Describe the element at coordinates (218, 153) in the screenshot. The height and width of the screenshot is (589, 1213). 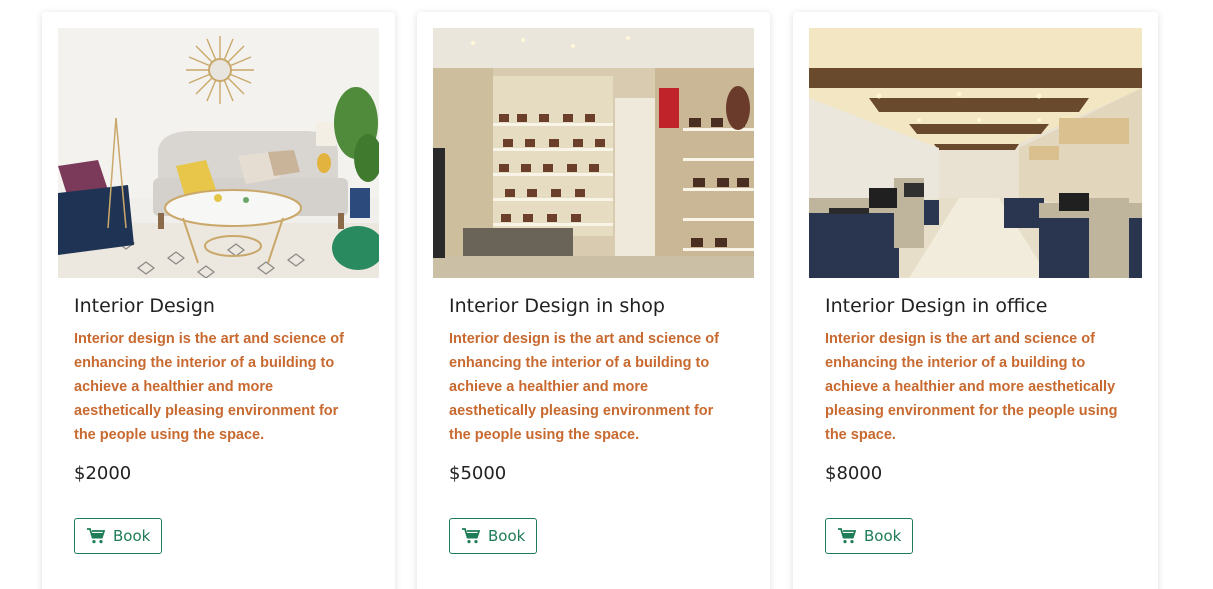
I see `living-room-photo` at that location.